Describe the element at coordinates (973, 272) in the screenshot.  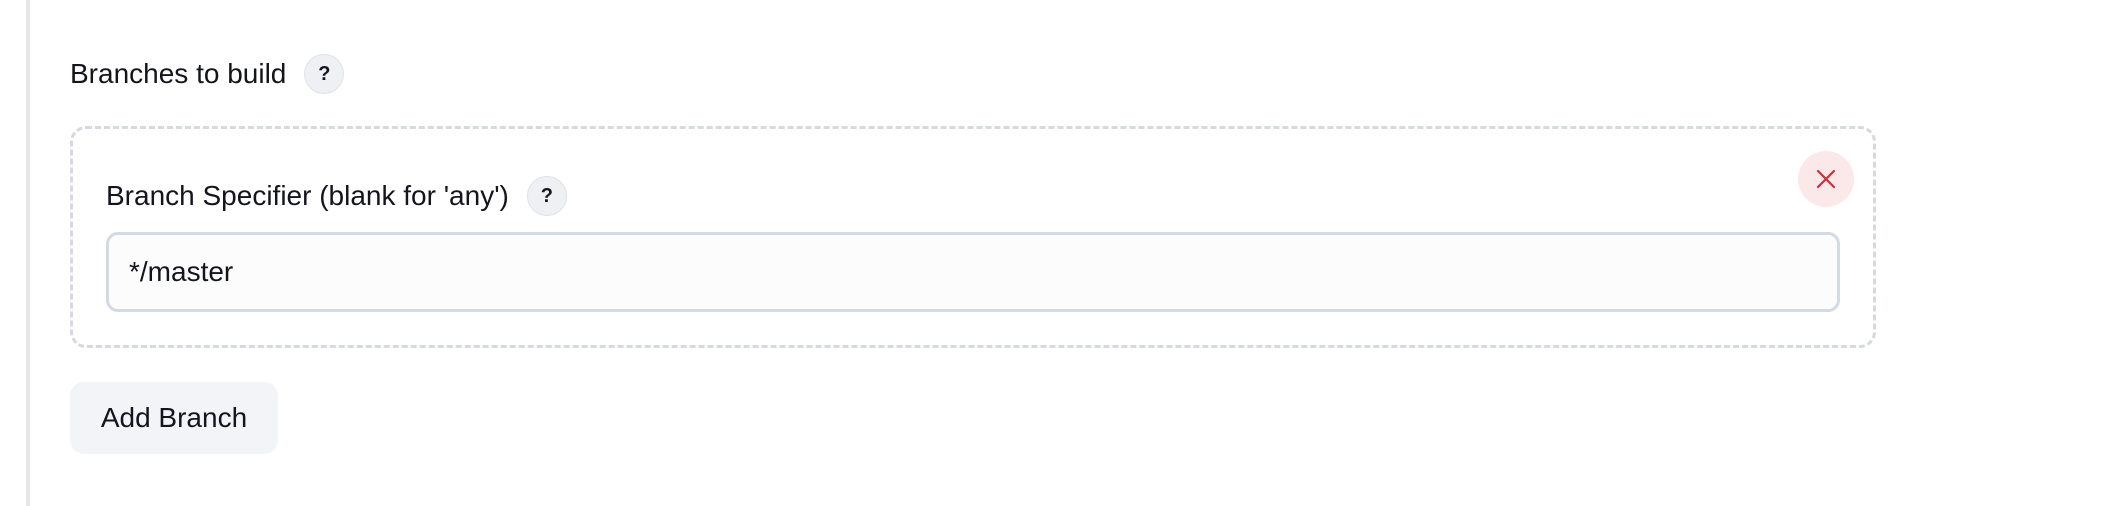
I see `branch-specifier-input` at that location.